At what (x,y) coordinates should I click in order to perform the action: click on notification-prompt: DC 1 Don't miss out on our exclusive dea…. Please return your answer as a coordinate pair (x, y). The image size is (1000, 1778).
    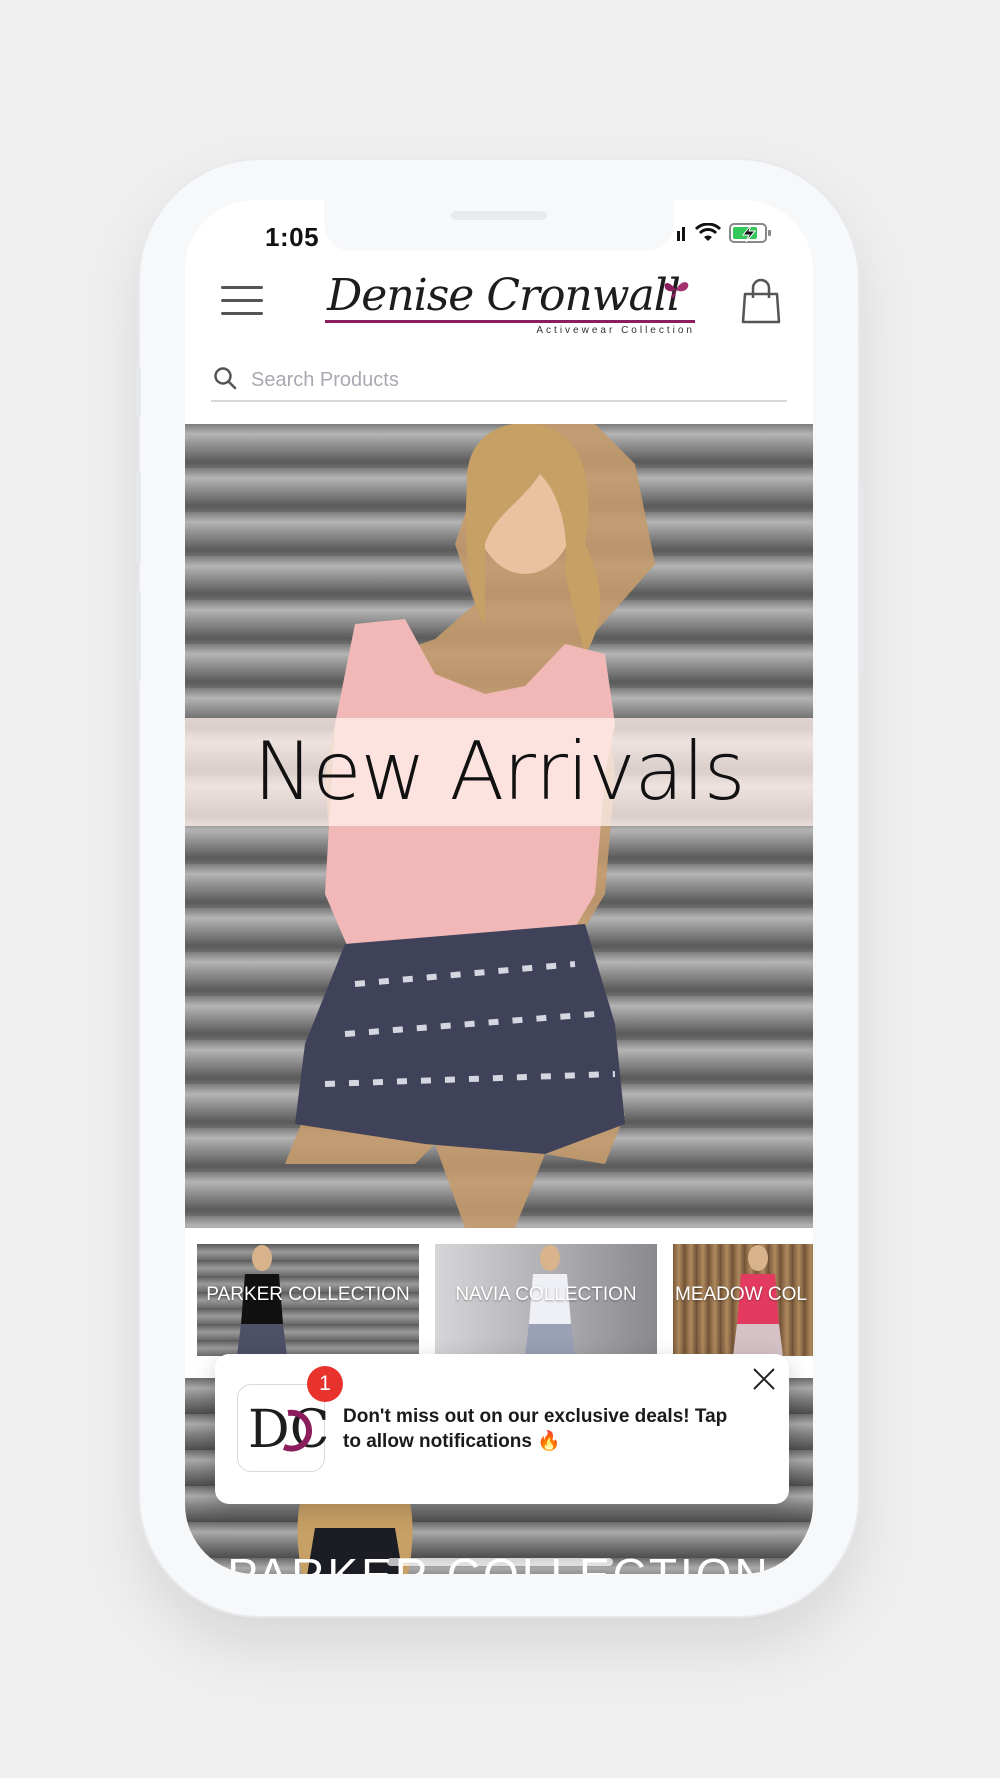
    Looking at the image, I should click on (502, 1429).